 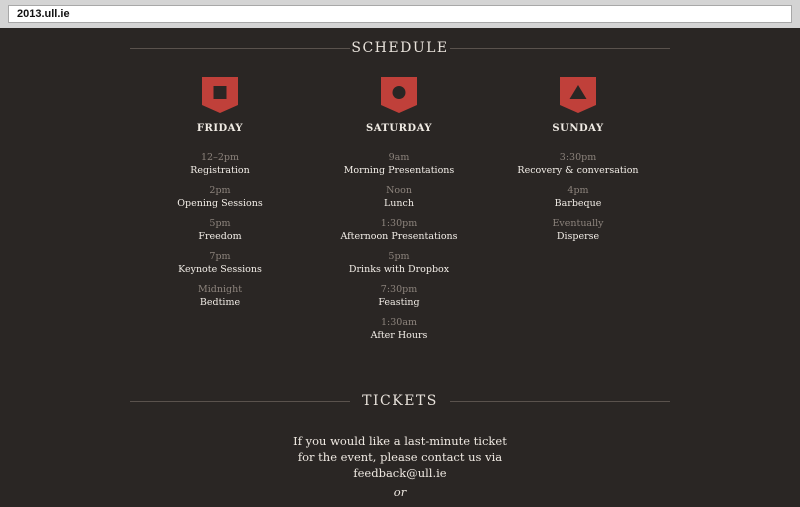 I want to click on event-time: 7:30pm, so click(x=399, y=289).